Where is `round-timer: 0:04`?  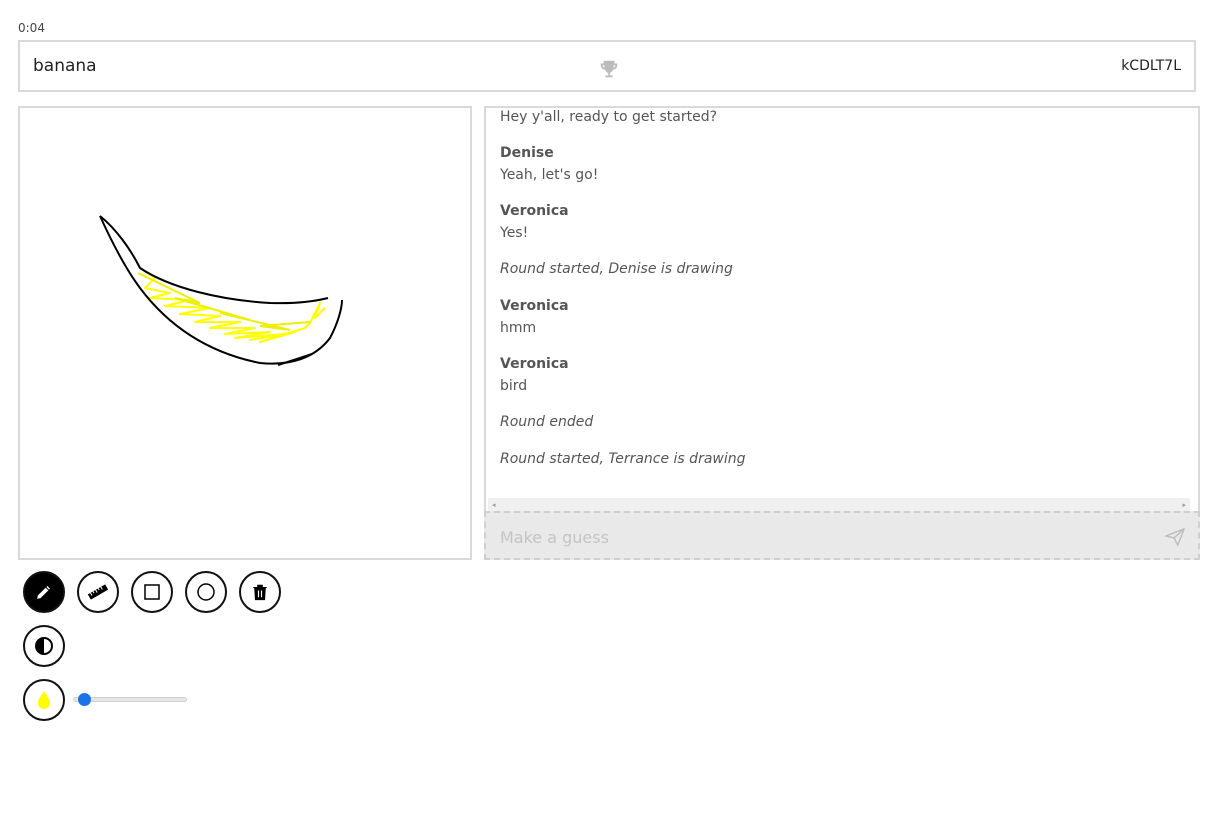 round-timer: 0:04 is located at coordinates (31, 28).